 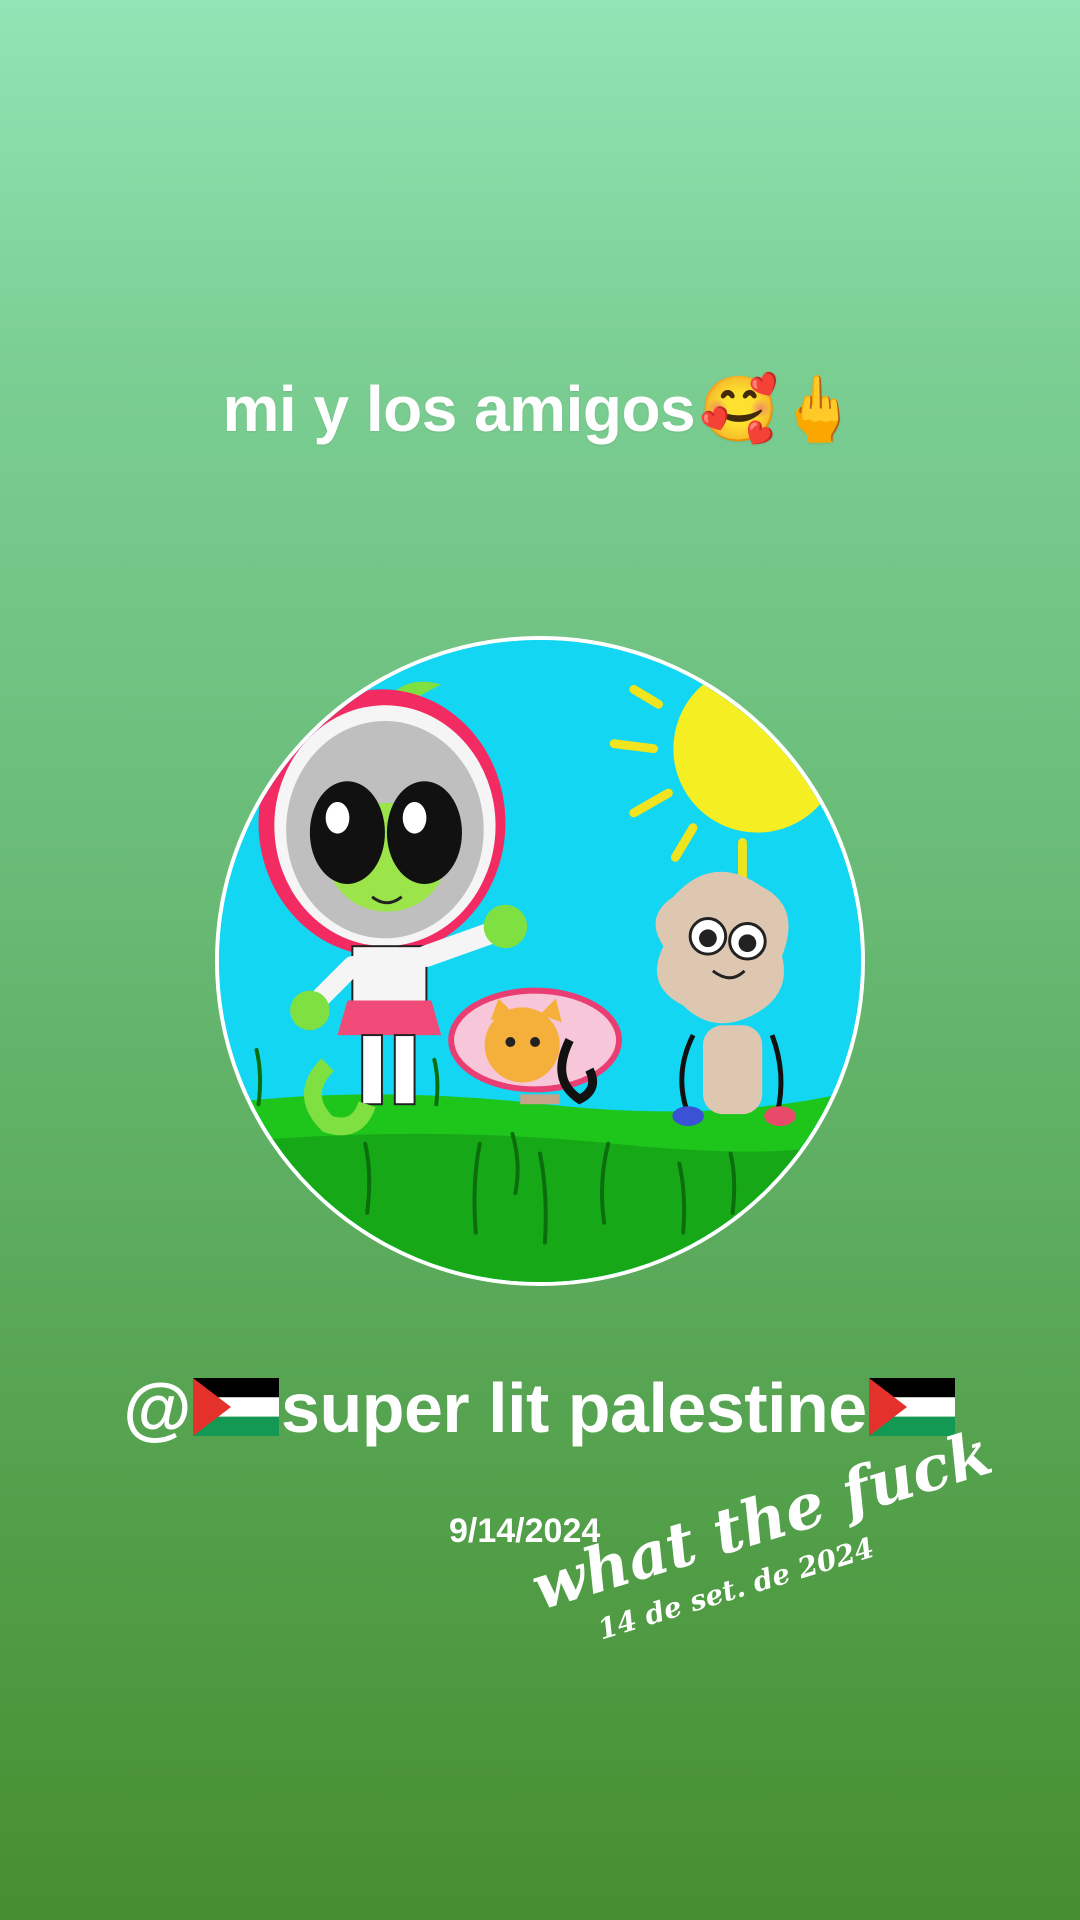 What do you see at coordinates (459, 409) in the screenshot?
I see `story-title-text: mi y los amigos` at bounding box center [459, 409].